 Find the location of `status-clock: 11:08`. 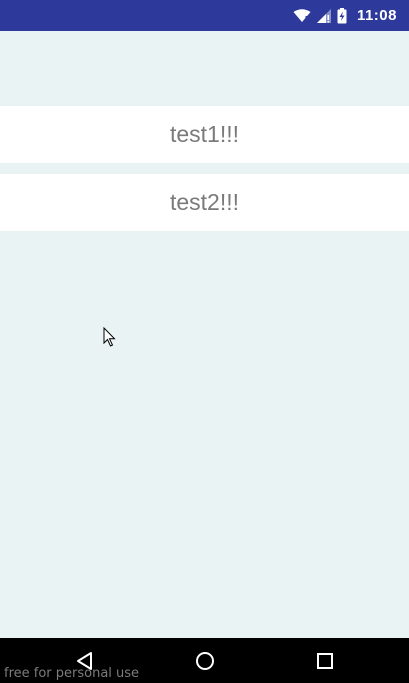

status-clock: 11:08 is located at coordinates (376, 15).